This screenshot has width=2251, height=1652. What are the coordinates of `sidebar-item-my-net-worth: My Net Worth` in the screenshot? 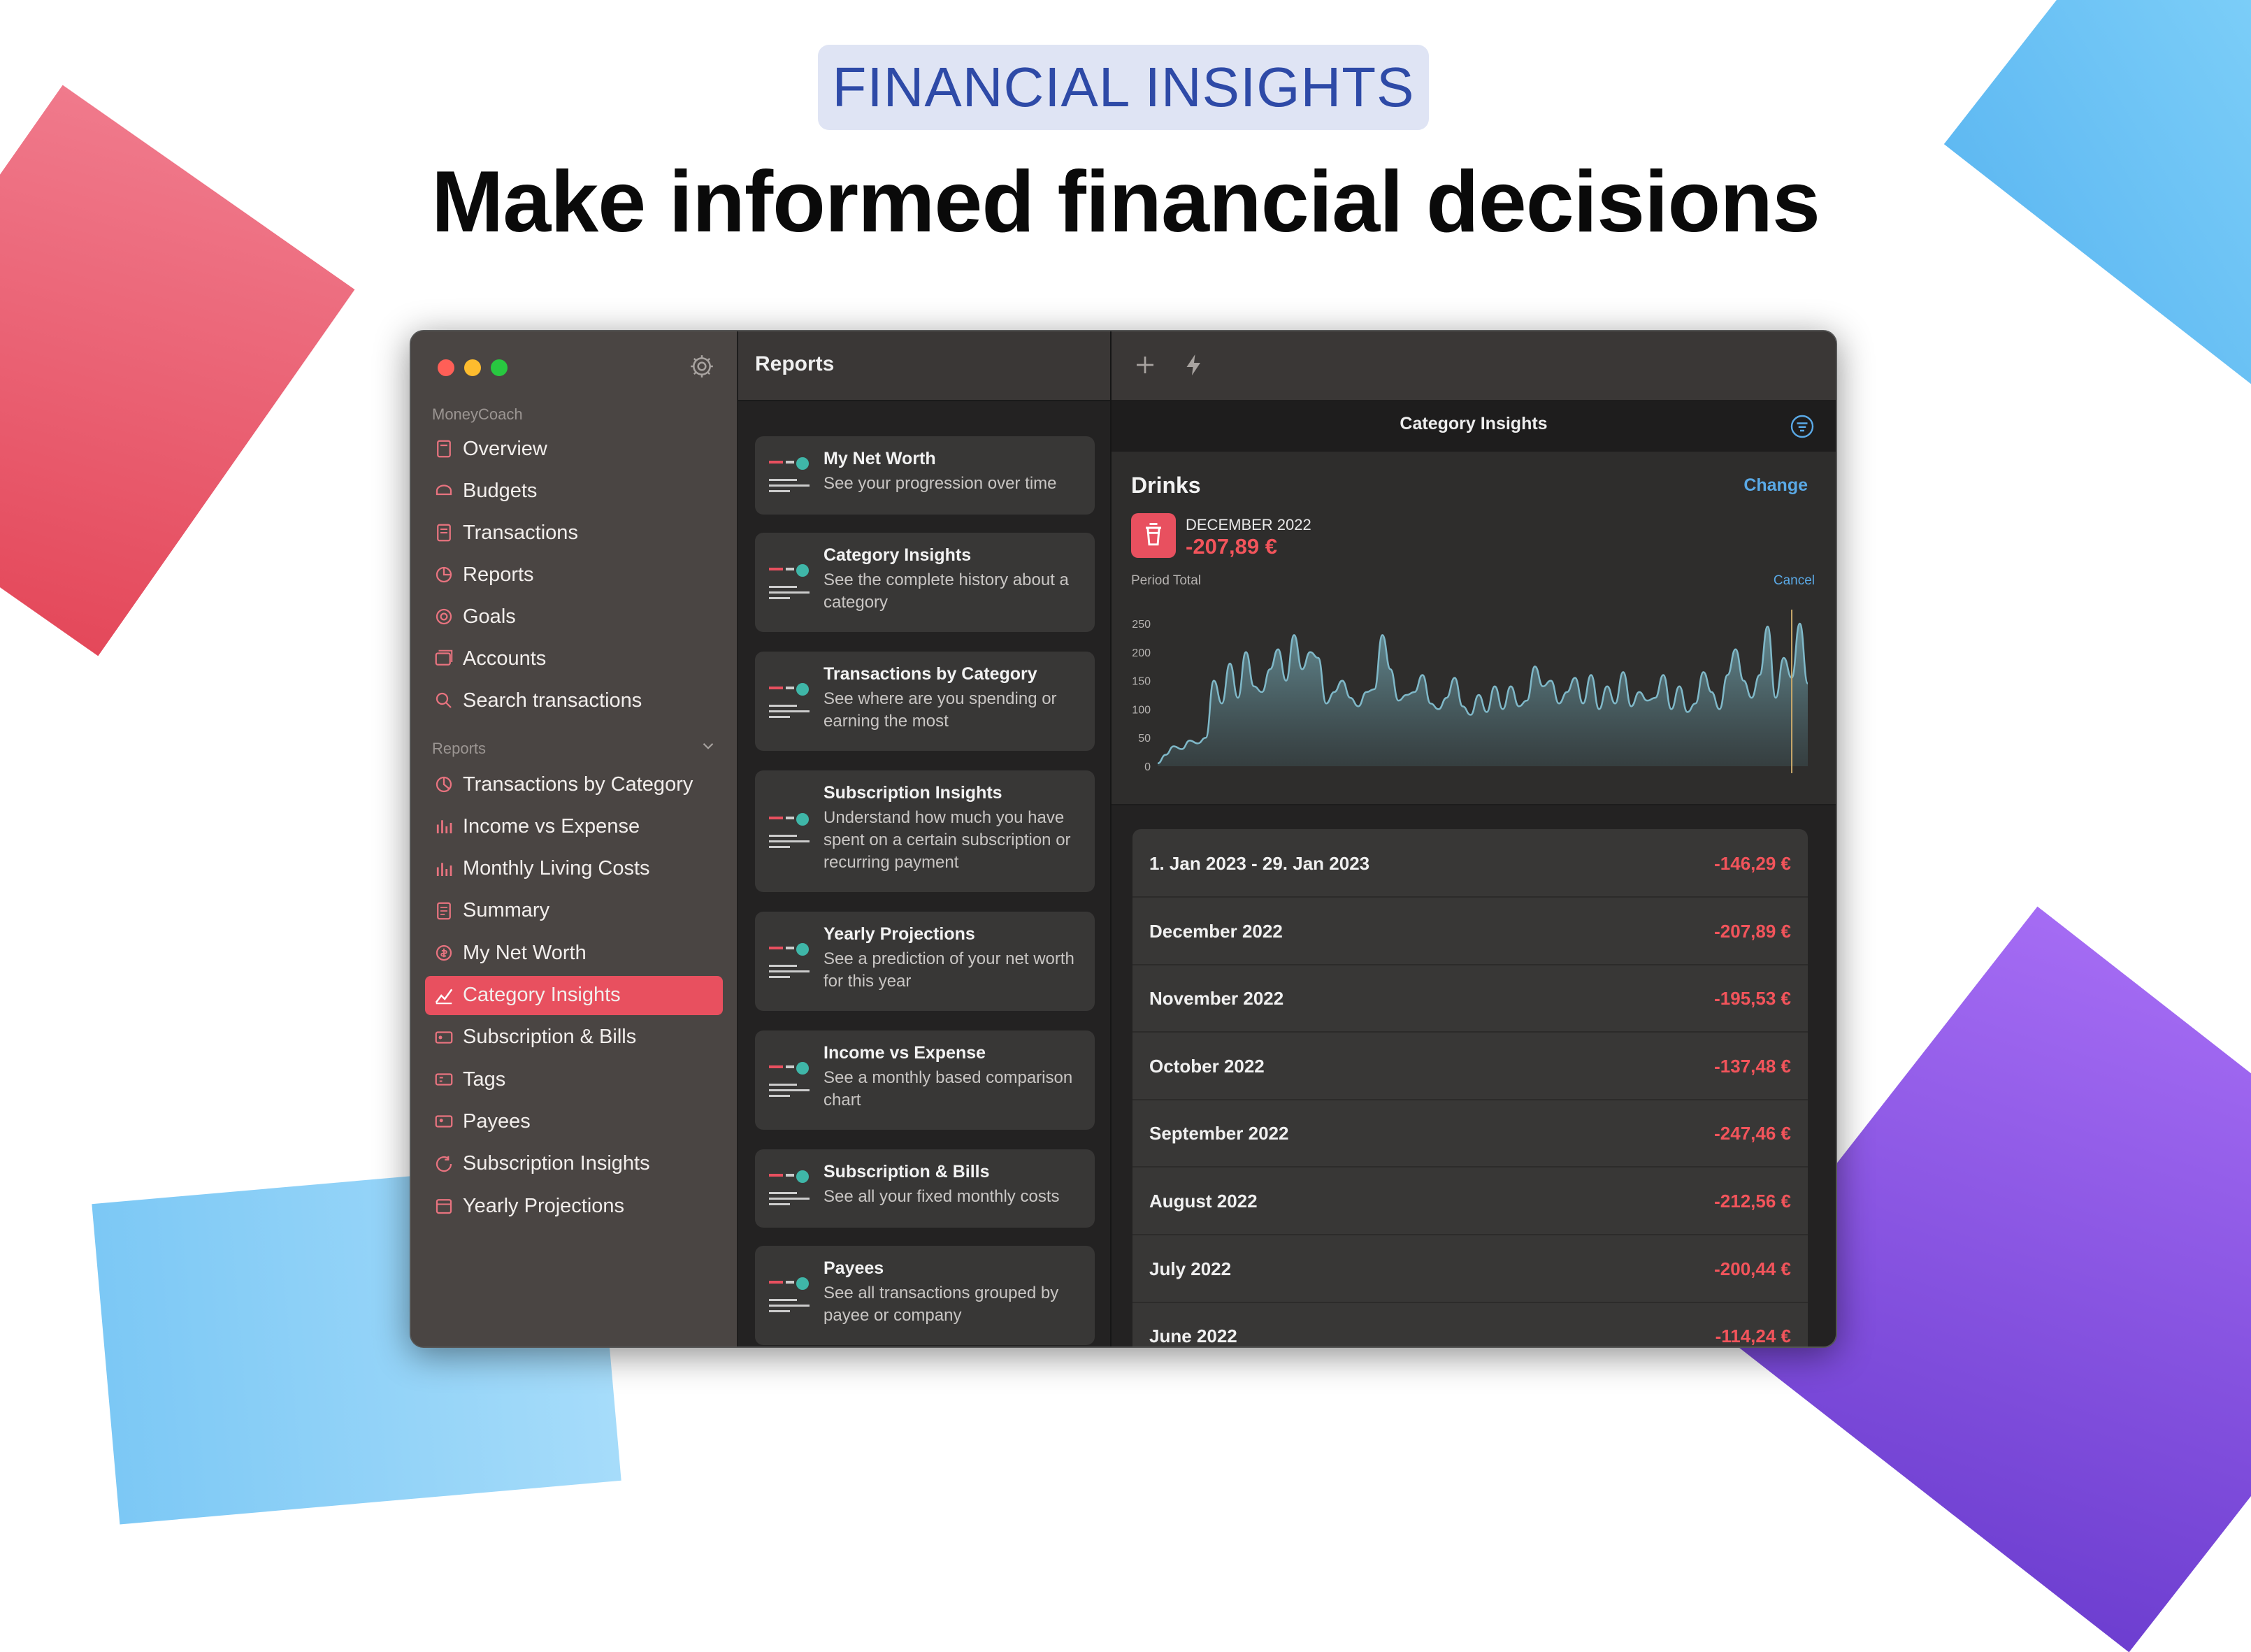 It's located at (574, 952).